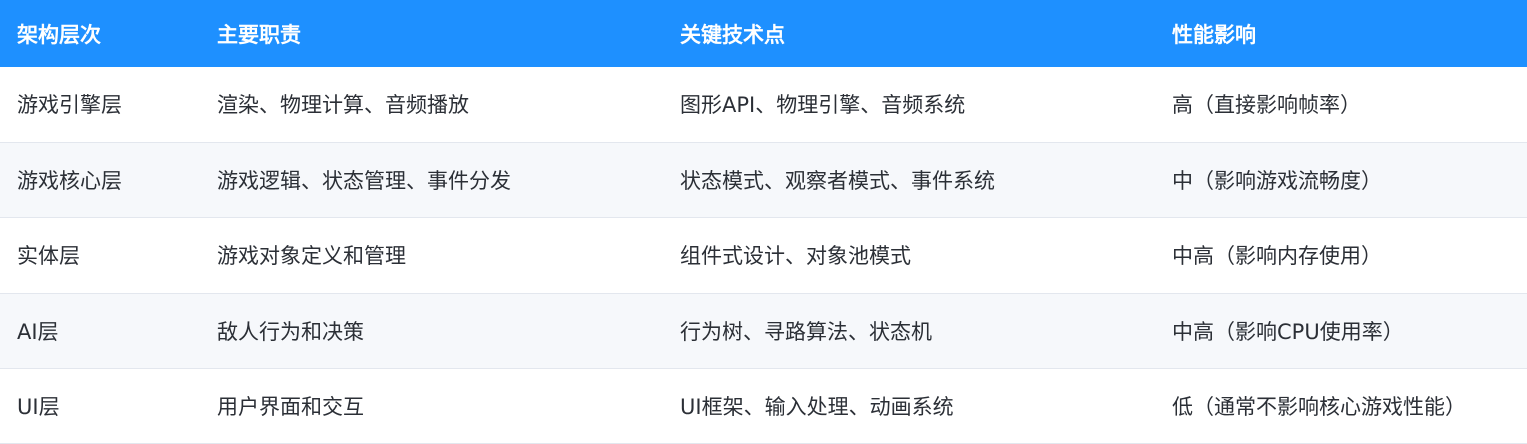  Describe the element at coordinates (1288, 331) in the screenshot. I see `cell-performance: 中高（影响CPU使用率）` at that location.